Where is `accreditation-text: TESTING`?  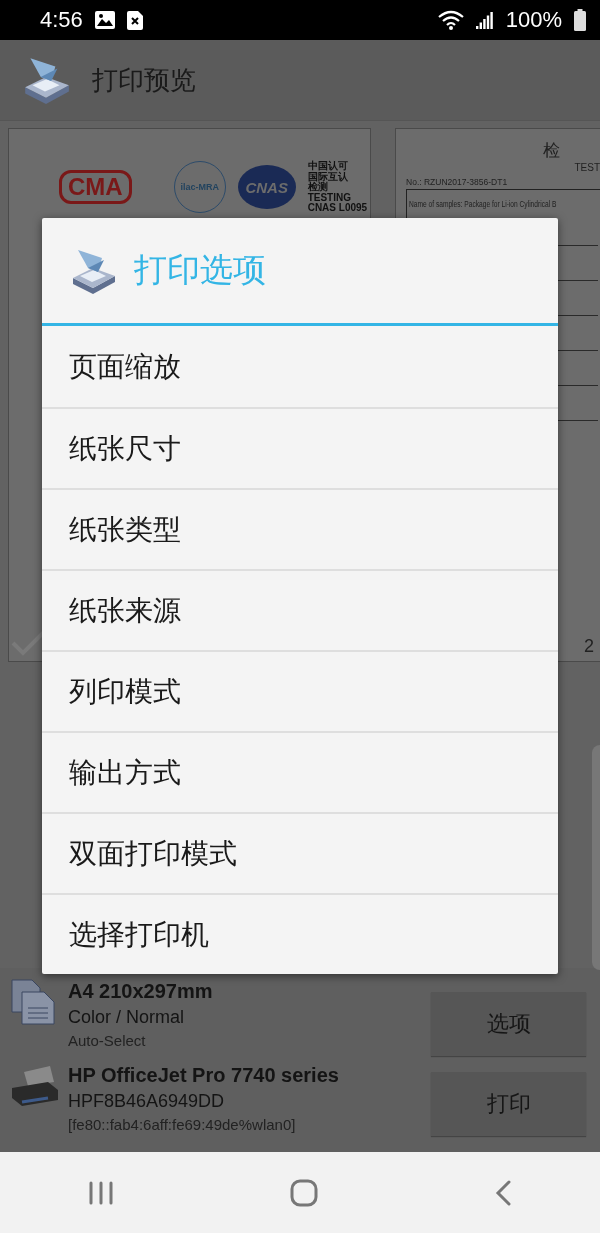
accreditation-text: TESTING is located at coordinates (329, 197).